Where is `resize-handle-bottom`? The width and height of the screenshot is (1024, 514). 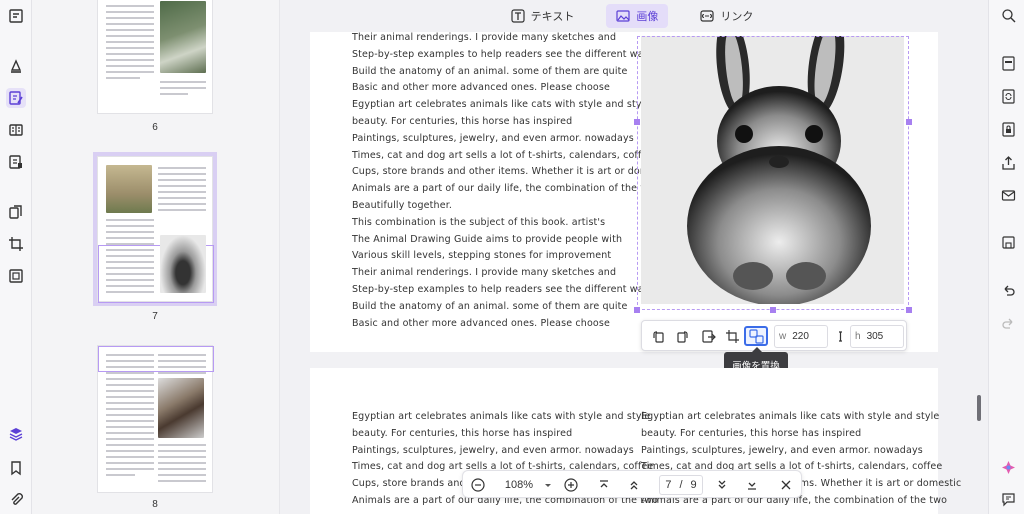
resize-handle-bottom is located at coordinates (773, 310).